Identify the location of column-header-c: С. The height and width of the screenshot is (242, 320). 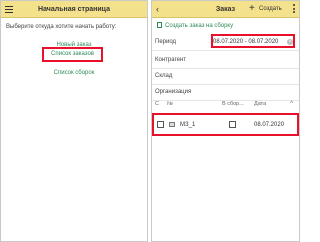
(157, 104).